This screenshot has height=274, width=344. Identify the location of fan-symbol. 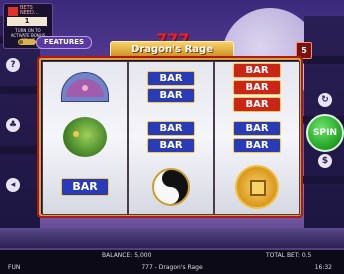
(85, 87).